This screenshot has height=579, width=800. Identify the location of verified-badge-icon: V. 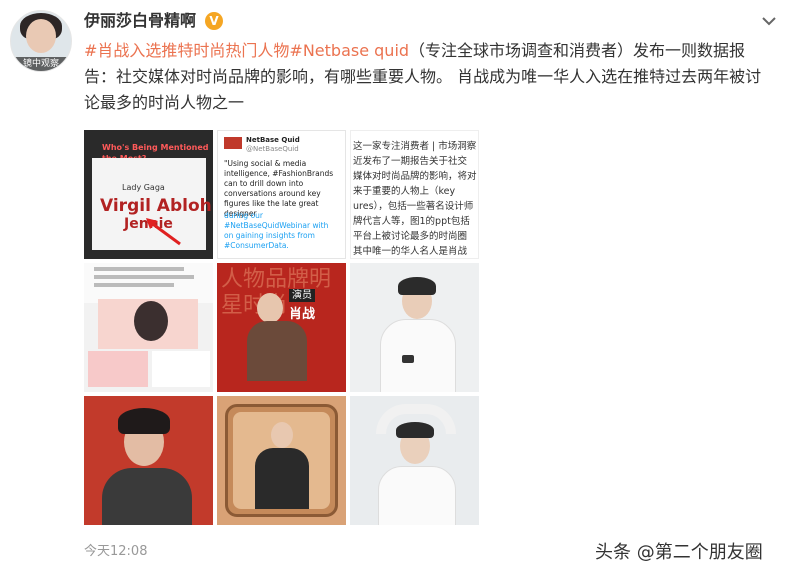
(214, 21).